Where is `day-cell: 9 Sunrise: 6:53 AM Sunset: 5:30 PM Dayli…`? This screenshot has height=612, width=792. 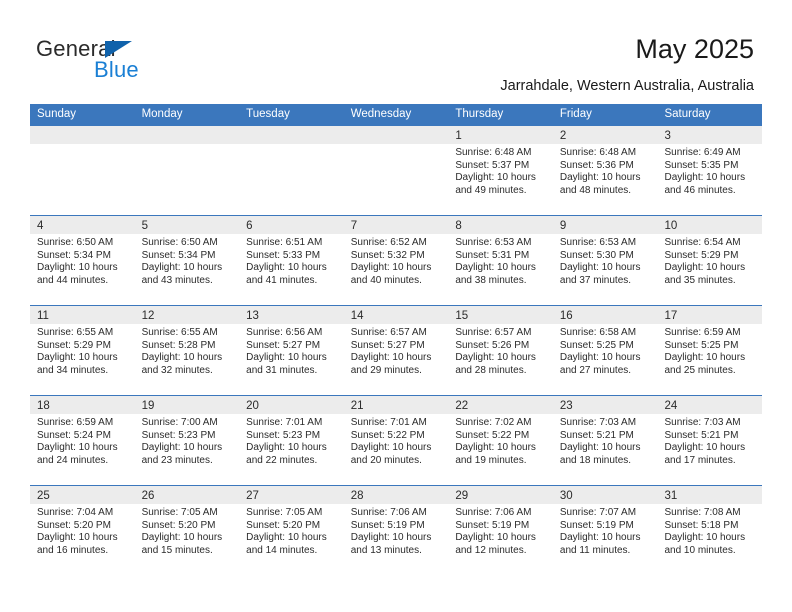
day-cell: 9 Sunrise: 6:53 AM Sunset: 5:30 PM Dayli… is located at coordinates (605, 260).